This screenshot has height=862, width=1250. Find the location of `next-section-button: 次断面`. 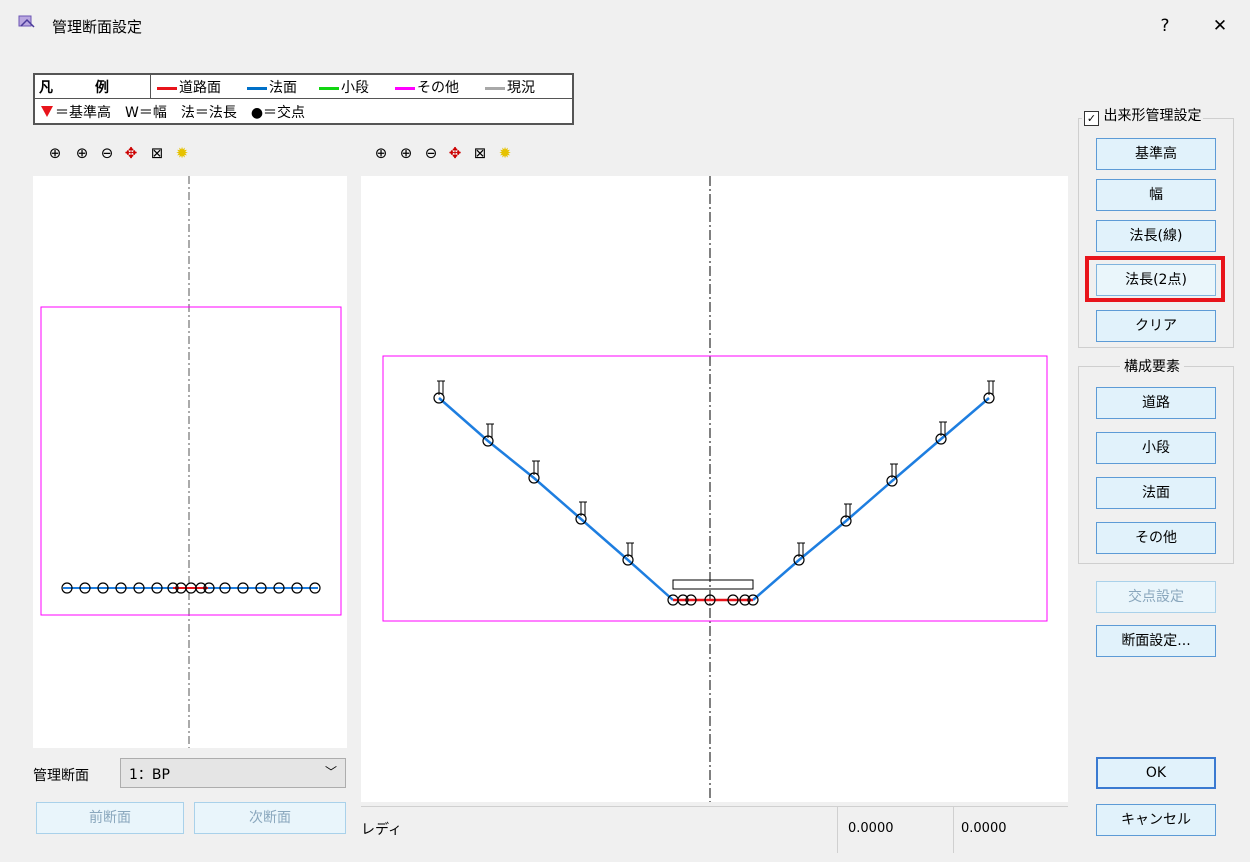

next-section-button: 次断面 is located at coordinates (270, 818).